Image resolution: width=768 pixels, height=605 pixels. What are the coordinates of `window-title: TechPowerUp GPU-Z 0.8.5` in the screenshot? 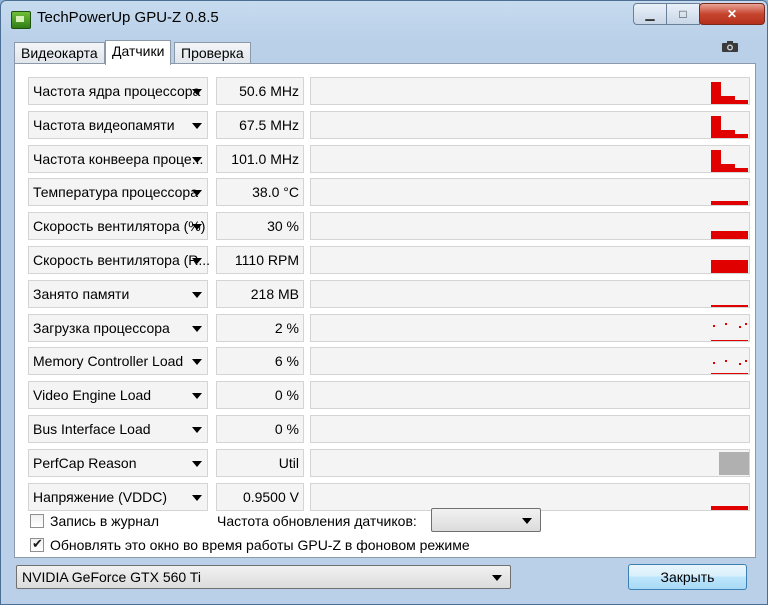 It's located at (128, 17).